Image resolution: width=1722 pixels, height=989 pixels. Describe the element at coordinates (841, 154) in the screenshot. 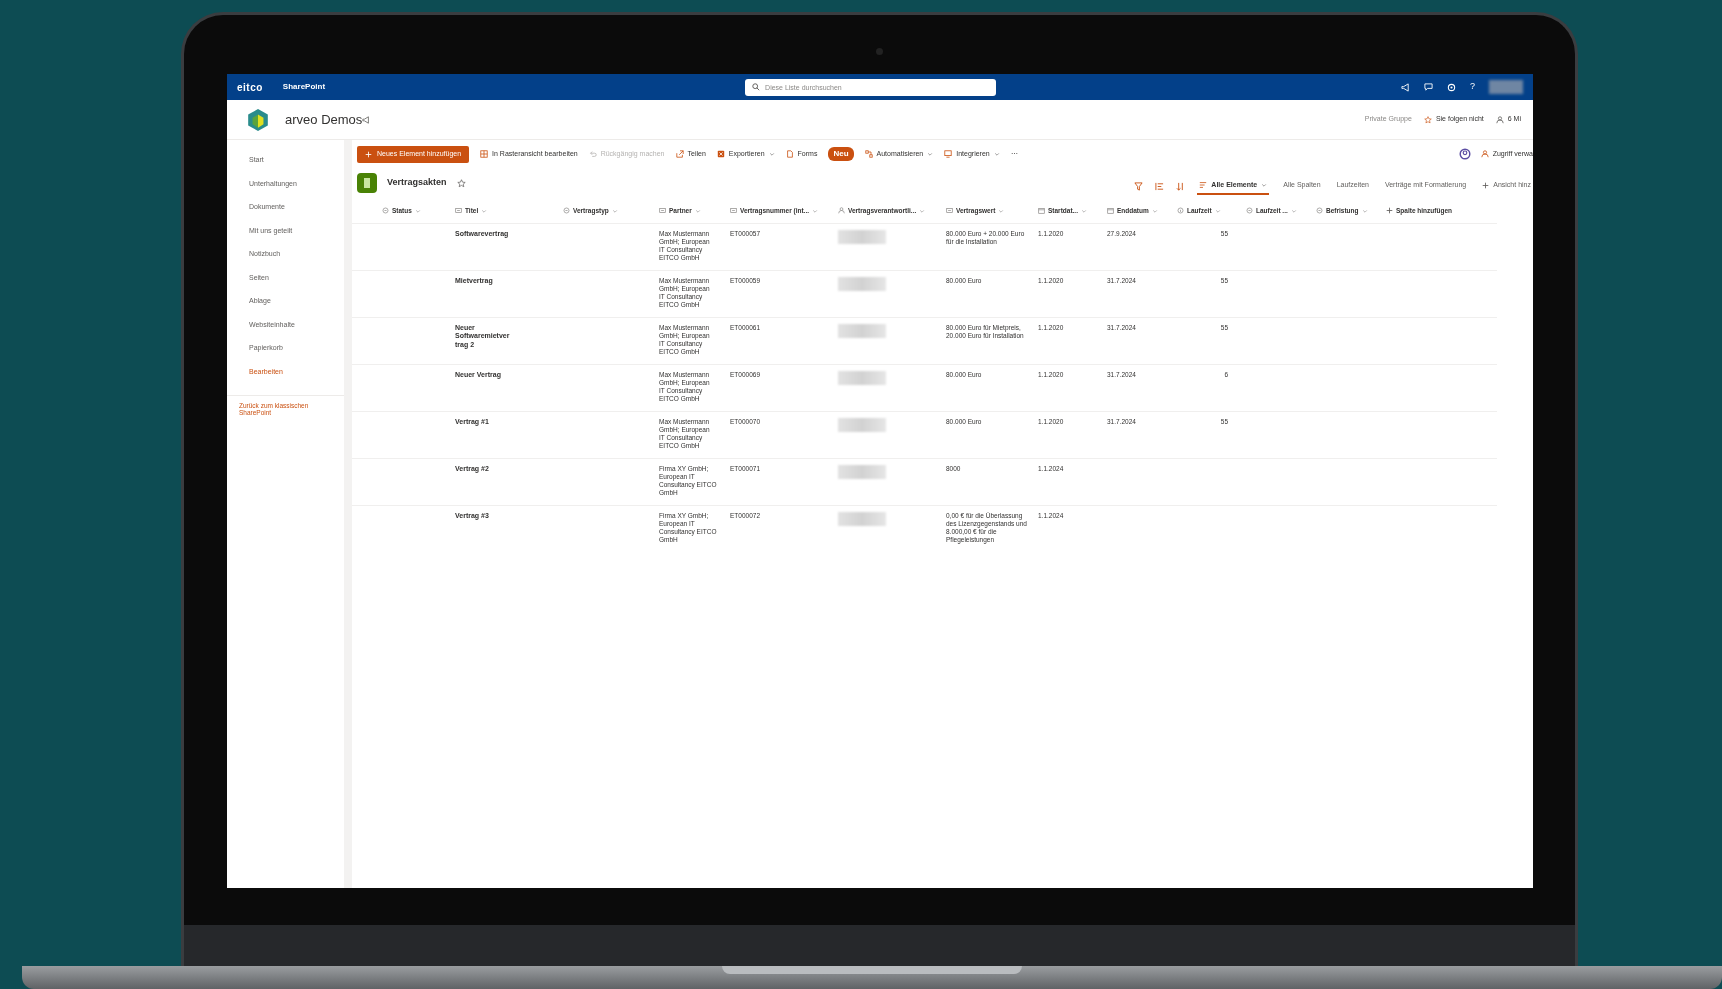

I see `new-badge: Neu` at that location.